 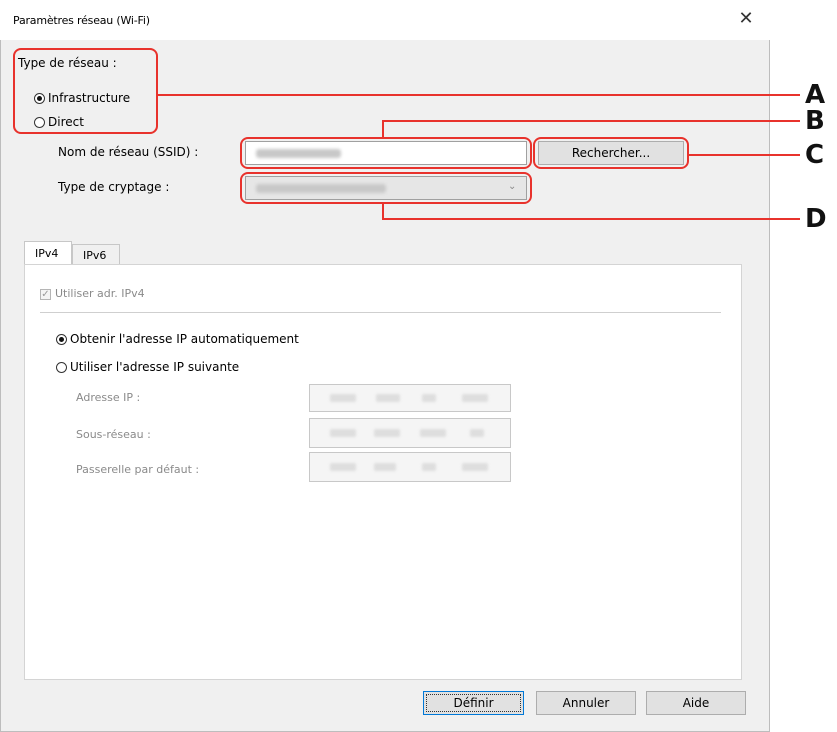 I want to click on divider, so click(x=380, y=312).